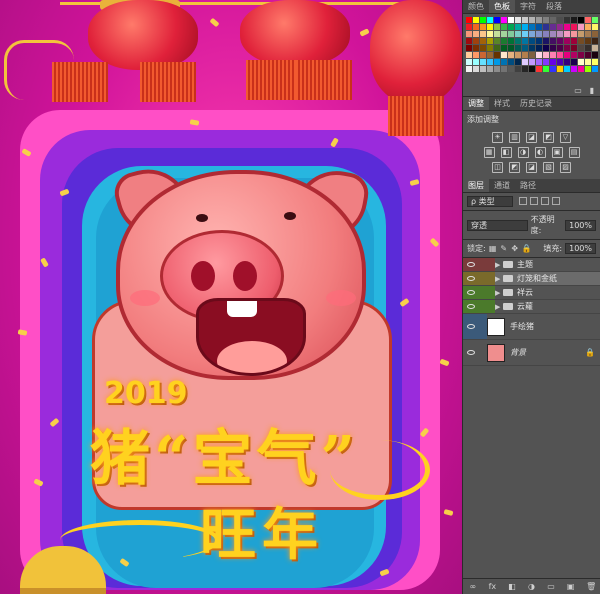 The width and height of the screenshot is (600, 594). Describe the element at coordinates (527, 248) in the screenshot. I see `lock-all-icon: 🔒` at that location.